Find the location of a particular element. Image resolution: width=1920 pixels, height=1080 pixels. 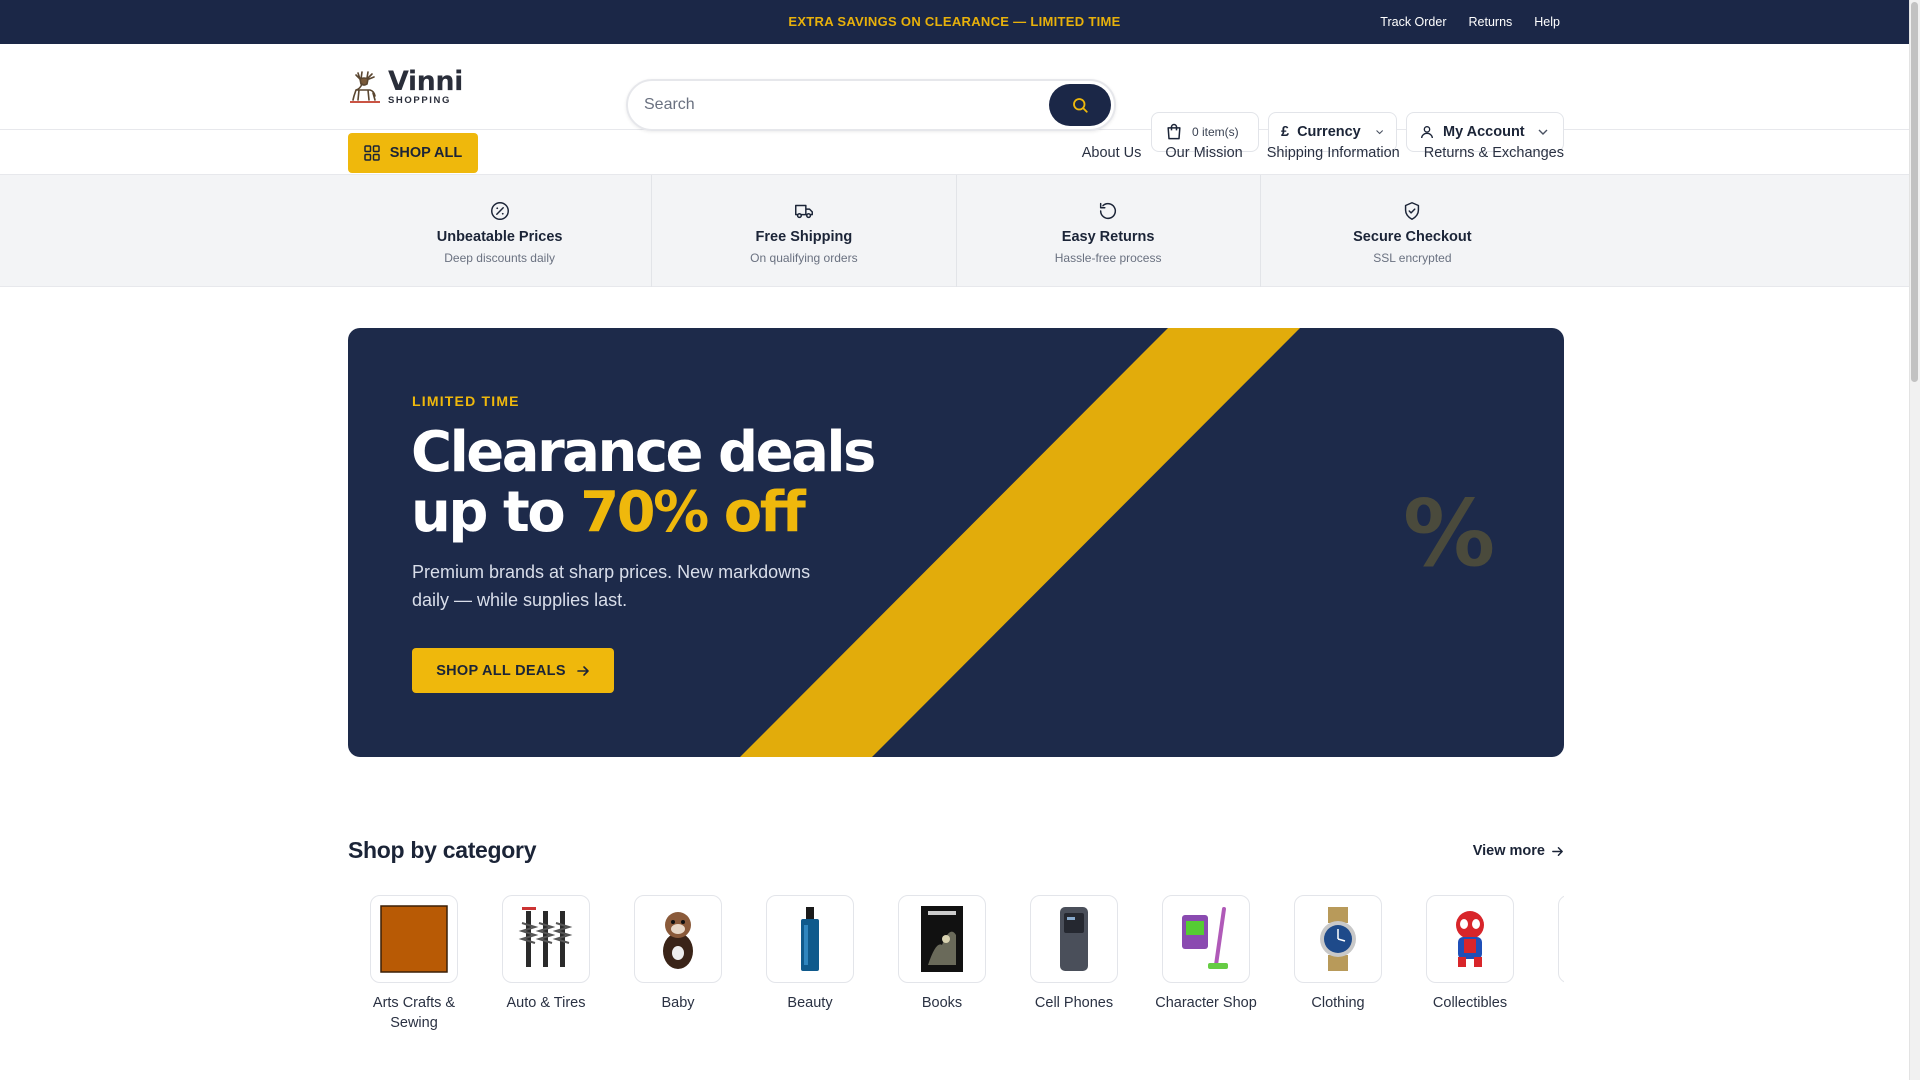

wristwatch-icon is located at coordinates (1338, 939).